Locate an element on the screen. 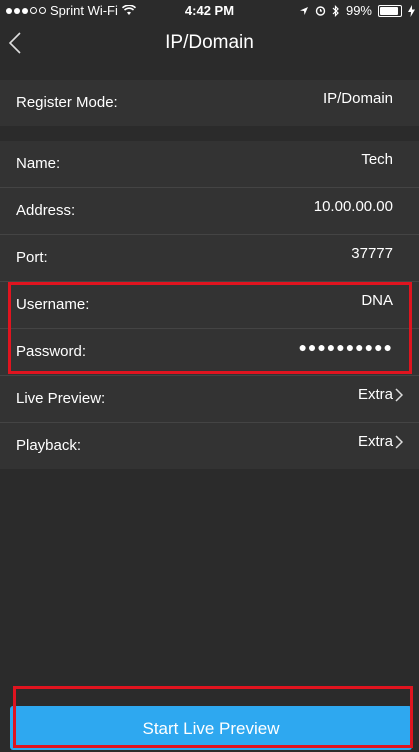 Image resolution: width=419 pixels, height=752 pixels. playback-value: Extra is located at coordinates (380, 441).